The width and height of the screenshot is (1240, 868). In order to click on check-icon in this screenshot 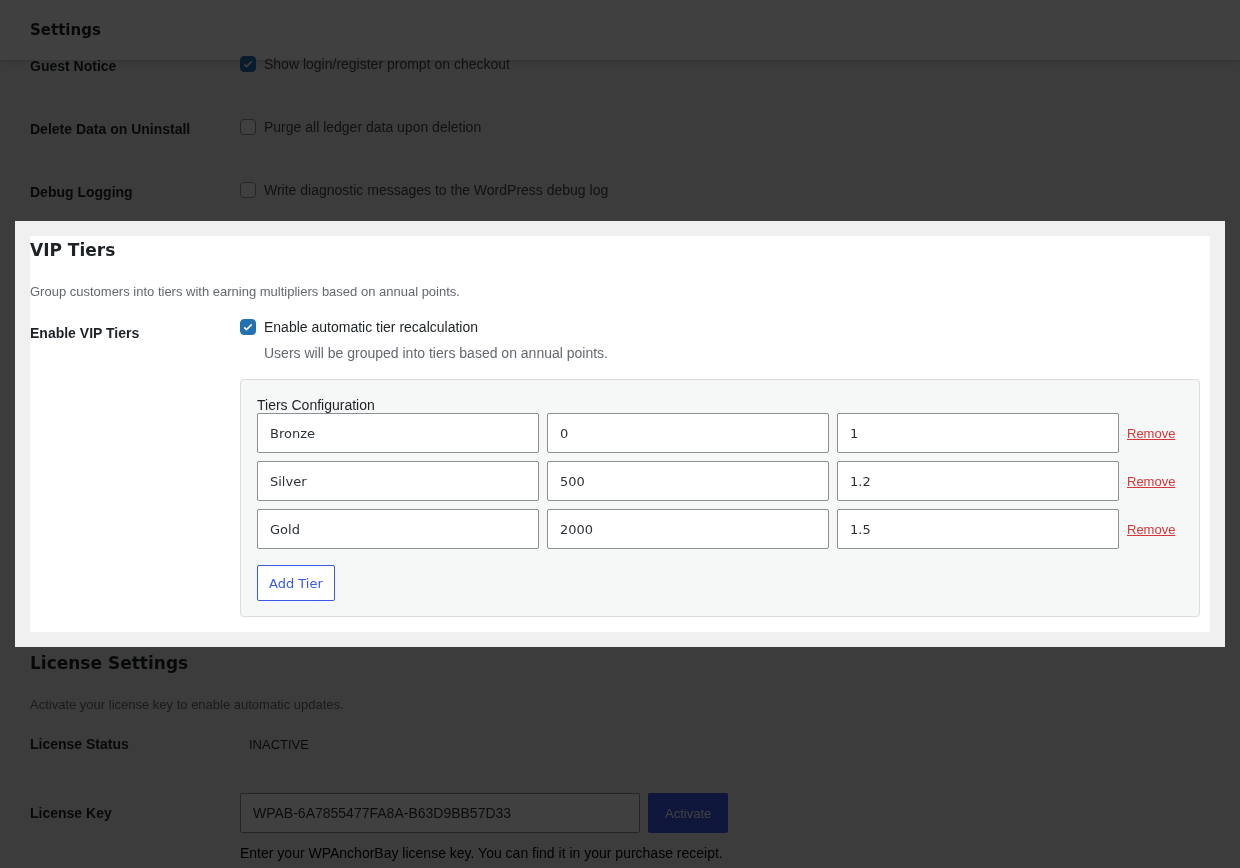, I will do `click(248, 327)`.